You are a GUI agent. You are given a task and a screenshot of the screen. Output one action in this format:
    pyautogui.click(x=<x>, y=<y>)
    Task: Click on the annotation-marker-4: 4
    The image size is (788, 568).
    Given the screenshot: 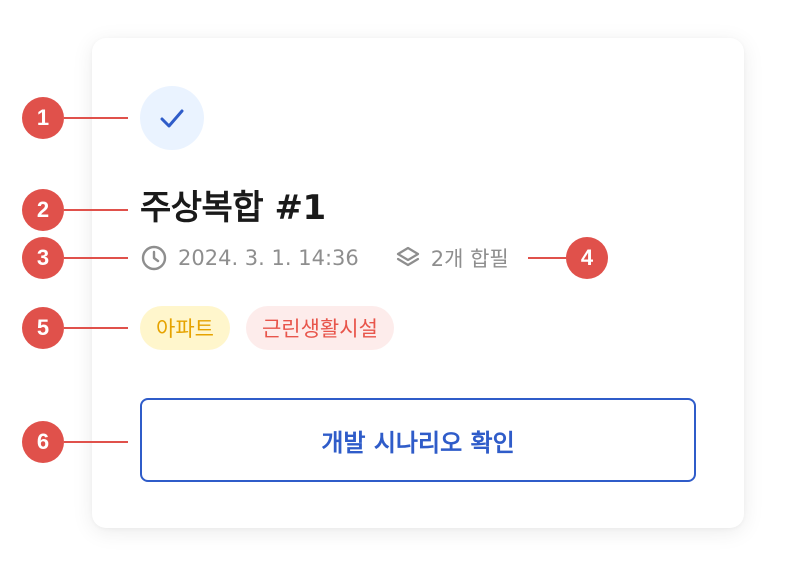 What is the action you would take?
    pyautogui.click(x=587, y=258)
    